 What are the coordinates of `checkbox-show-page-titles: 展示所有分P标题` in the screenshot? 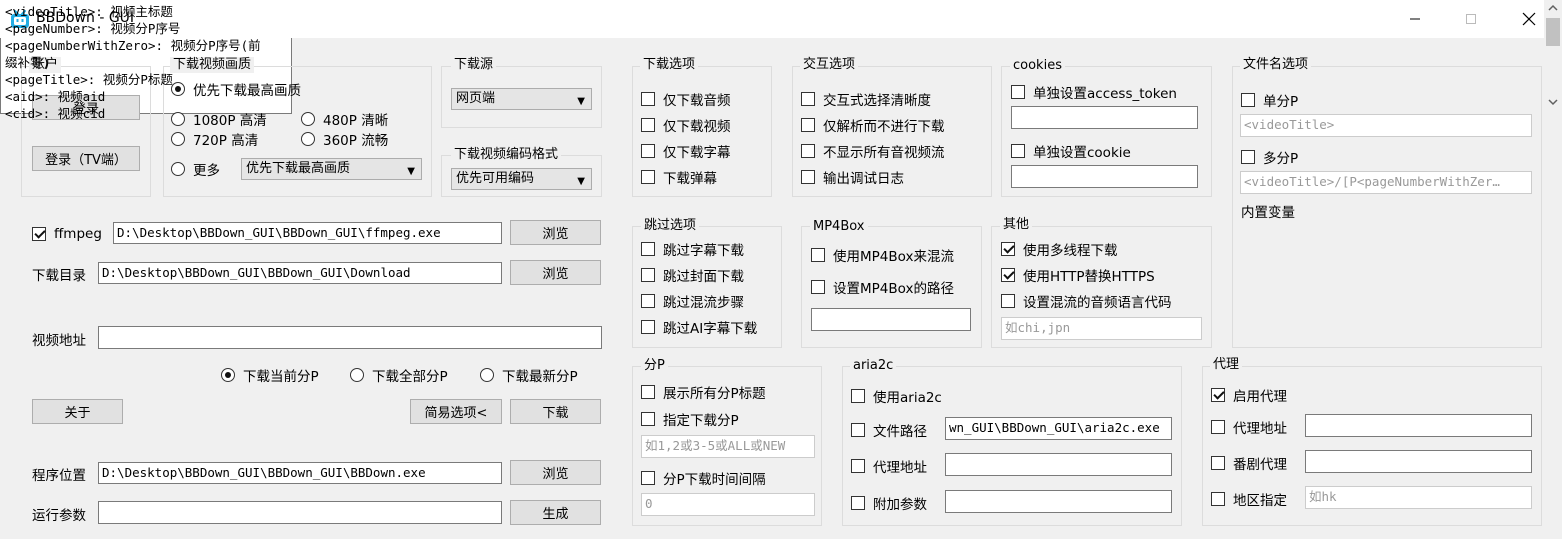 It's located at (703, 392).